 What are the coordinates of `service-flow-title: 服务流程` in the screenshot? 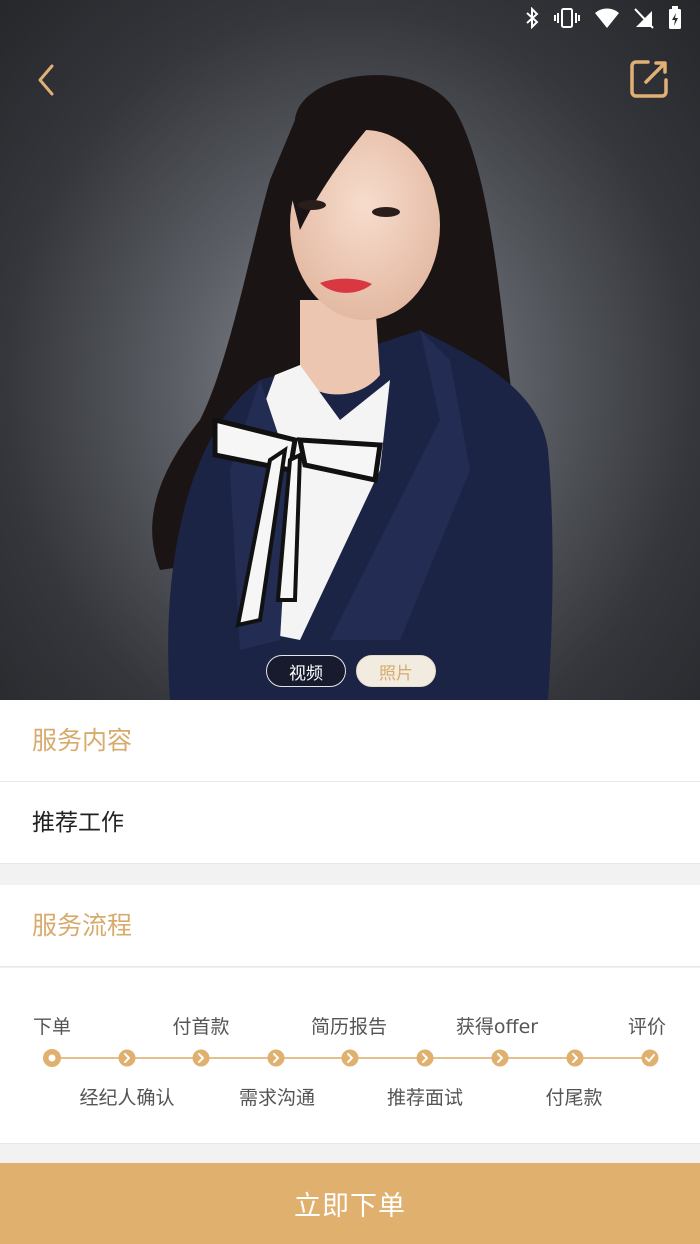 It's located at (350, 926).